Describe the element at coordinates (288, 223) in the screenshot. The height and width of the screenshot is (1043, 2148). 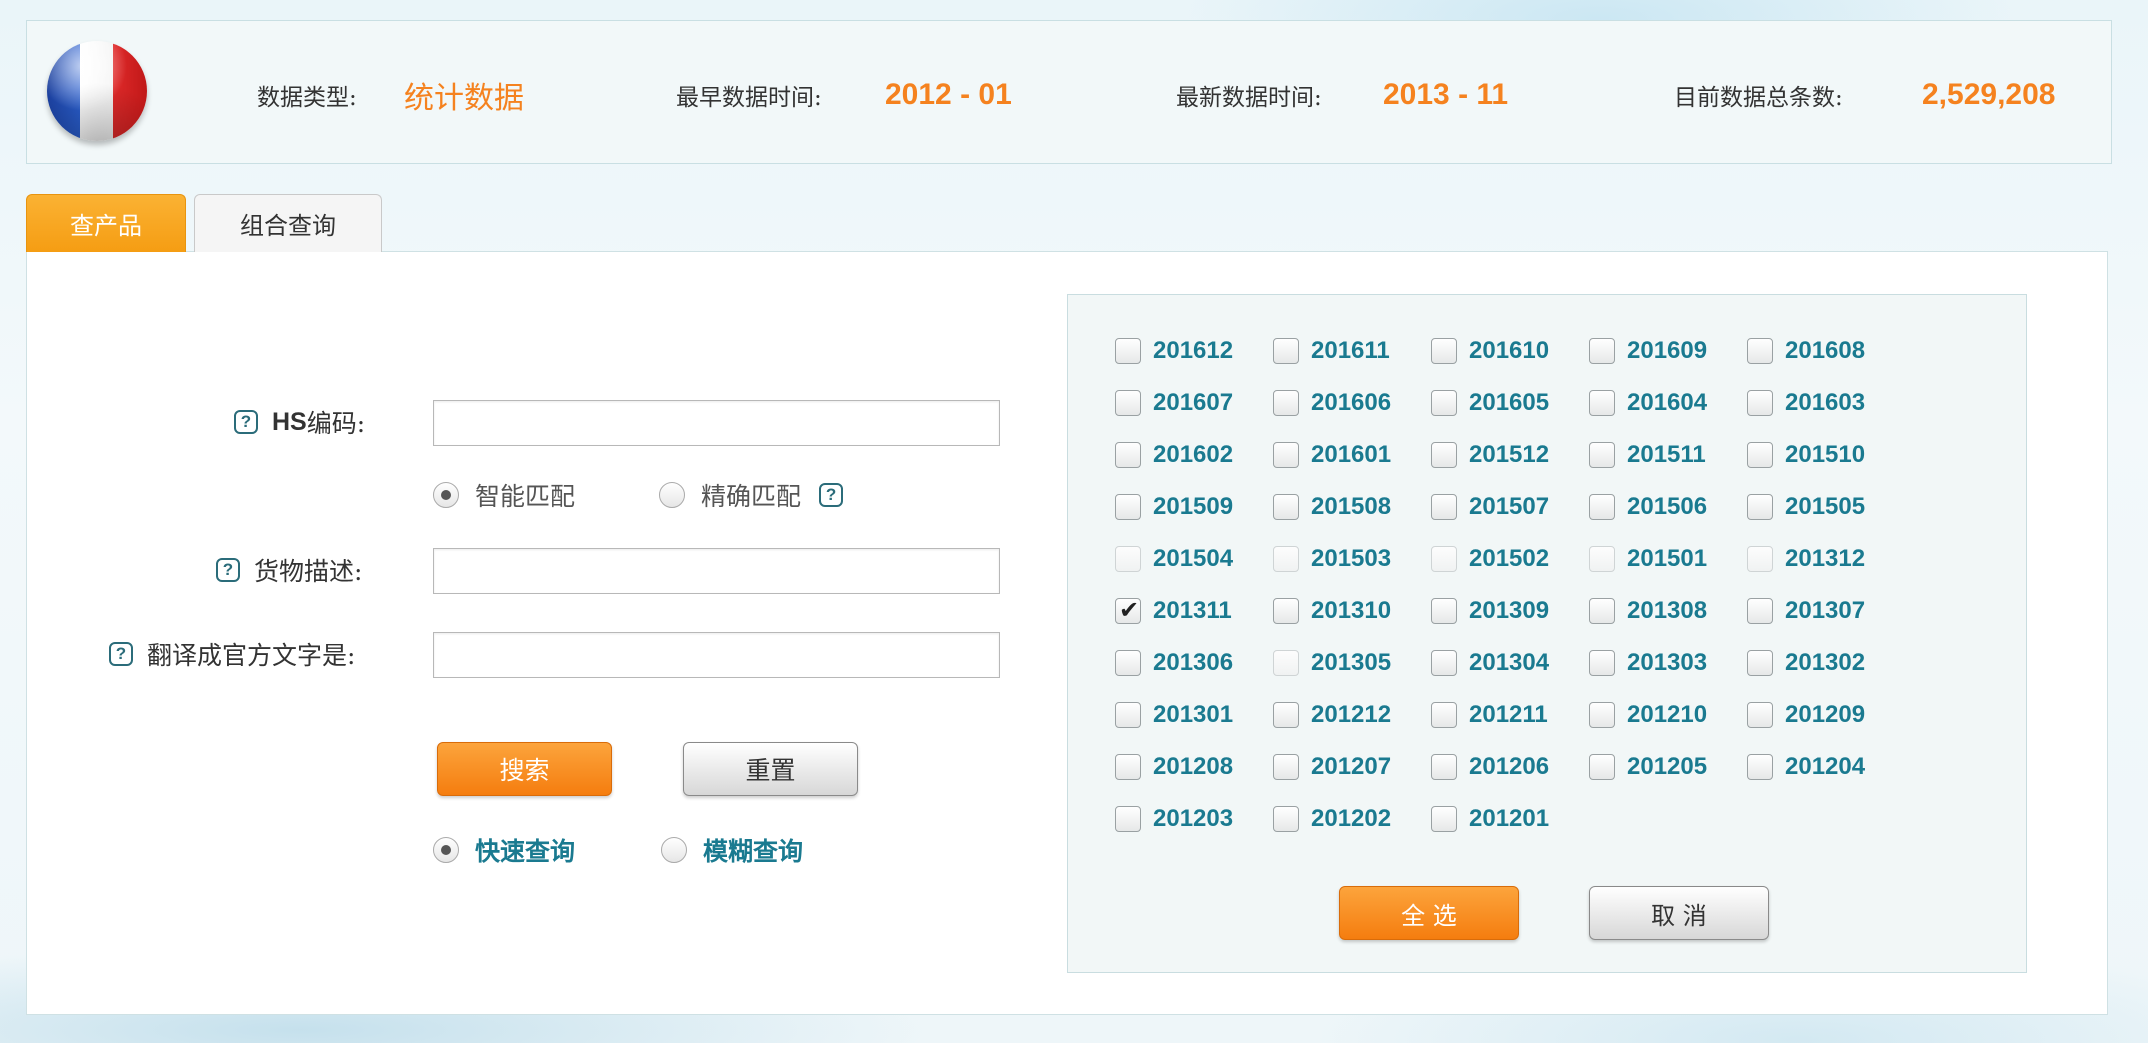
I see `tab-combined-query: 组合查询` at that location.